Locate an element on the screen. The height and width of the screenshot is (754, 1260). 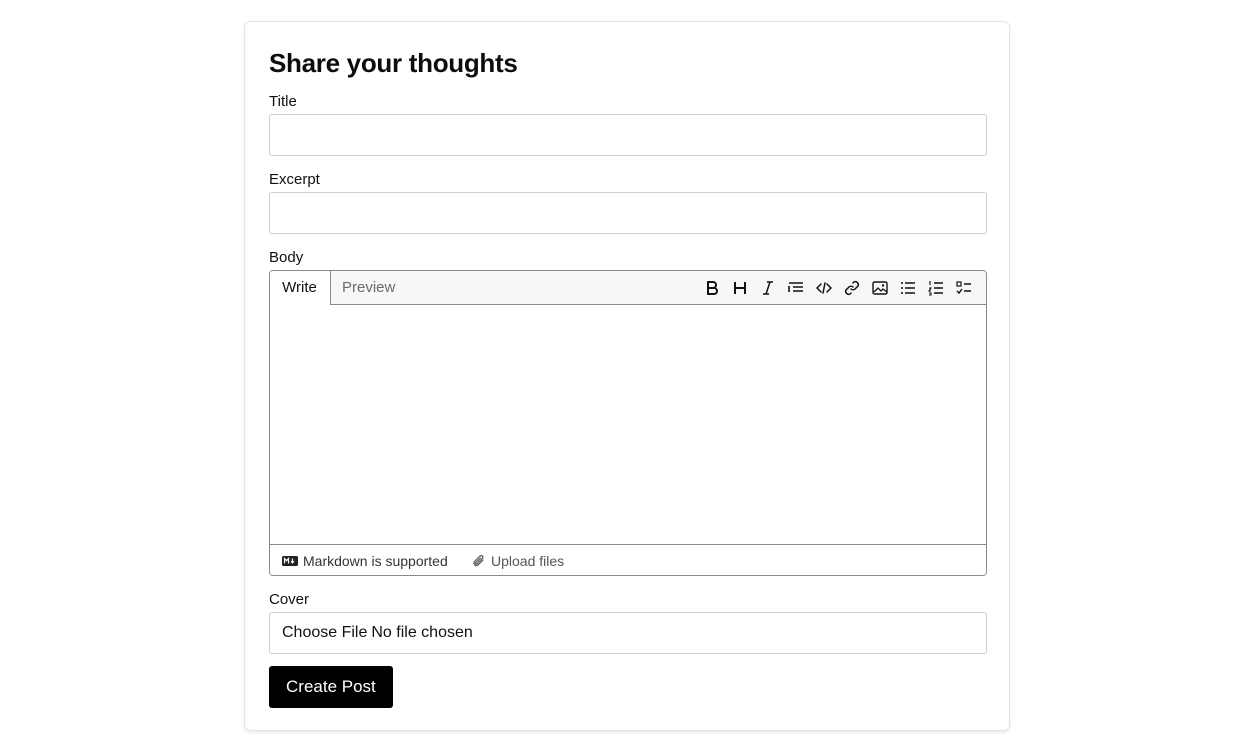
task-list-button is located at coordinates (964, 288).